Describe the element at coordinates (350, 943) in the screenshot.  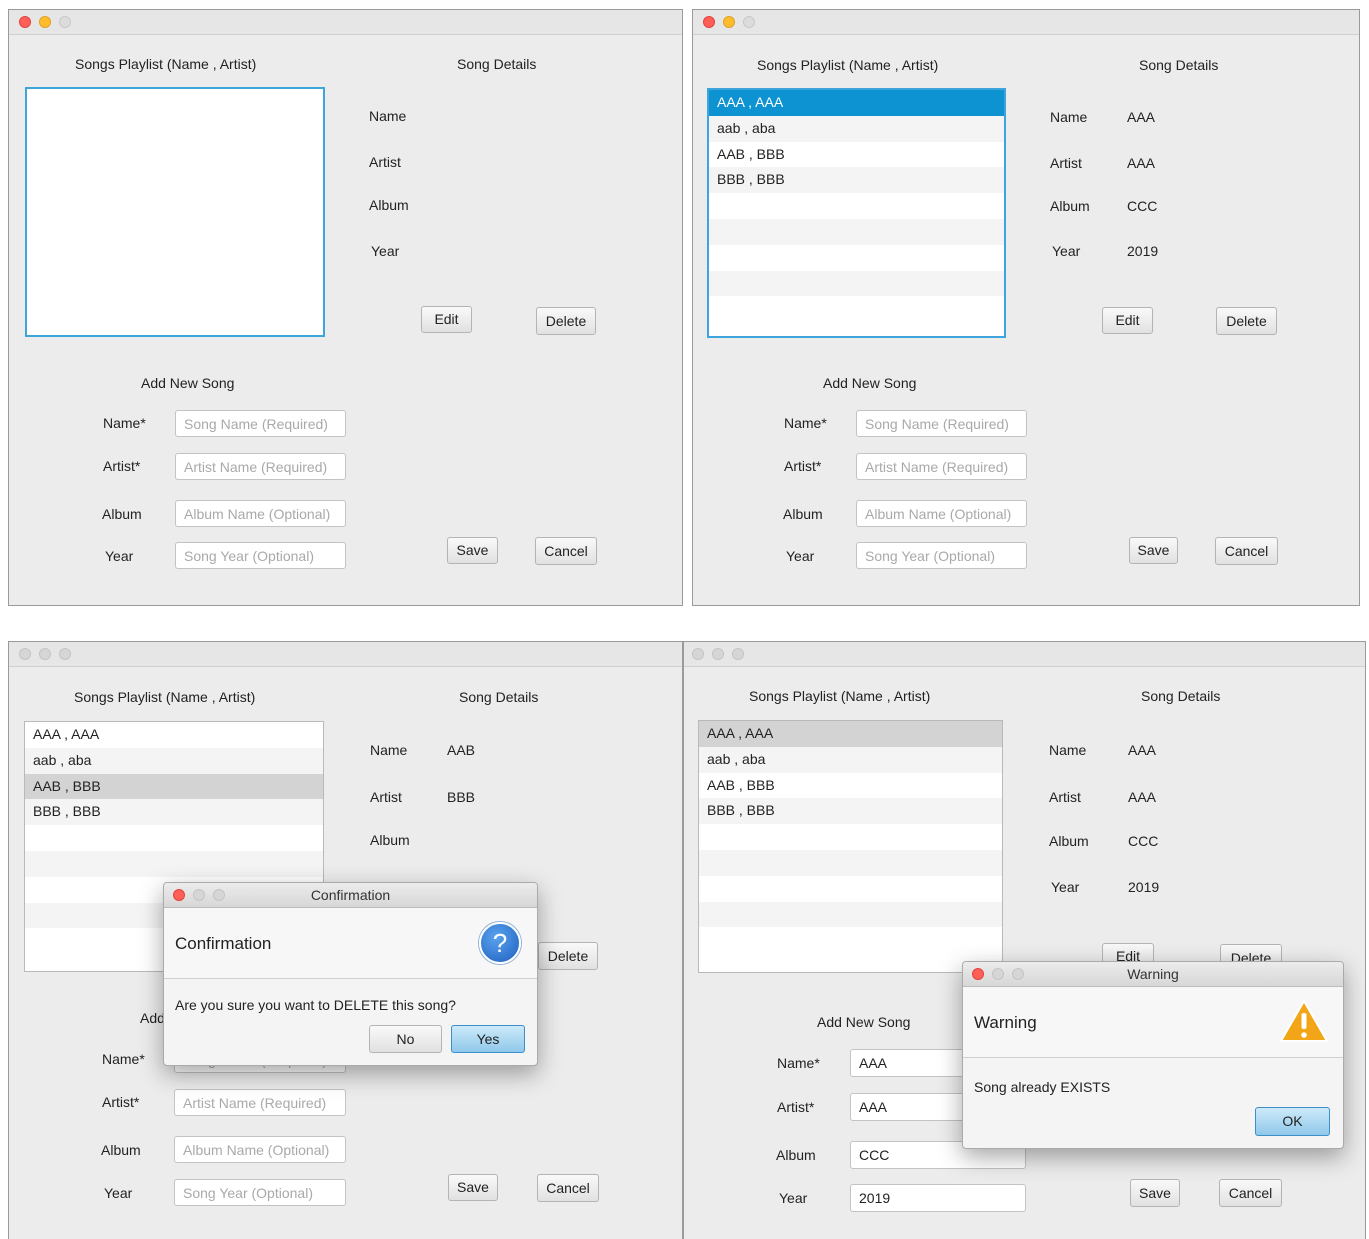
I see `dialog-header: Confirmation ?` at that location.